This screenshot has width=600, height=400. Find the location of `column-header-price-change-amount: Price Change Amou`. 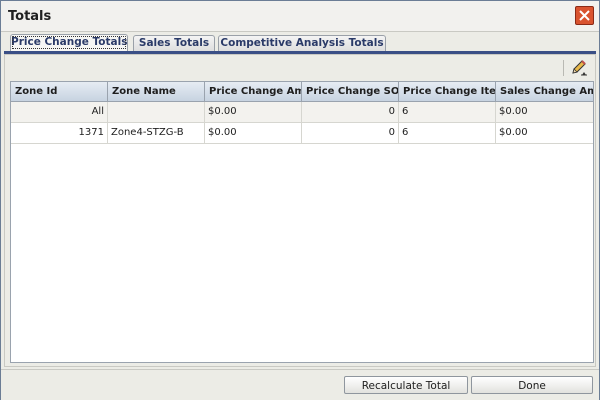

column-header-price-change-amount: Price Change Amou is located at coordinates (253, 92).